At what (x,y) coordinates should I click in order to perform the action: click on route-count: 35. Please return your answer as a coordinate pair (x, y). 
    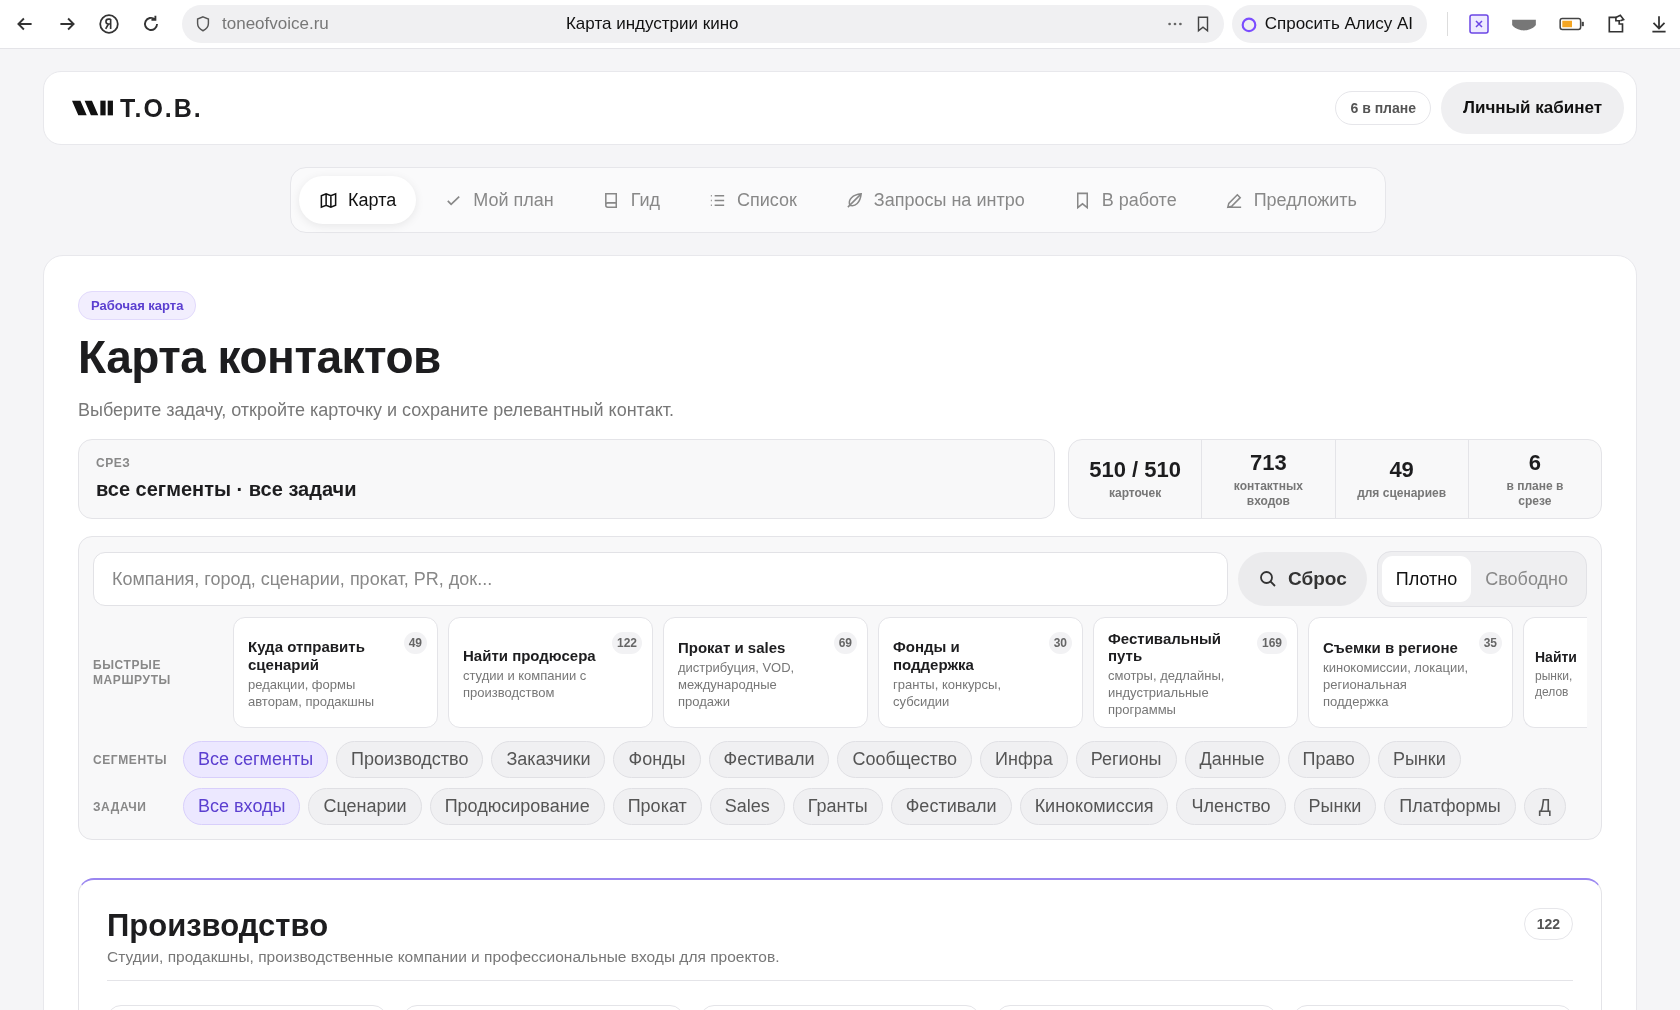
    Looking at the image, I should click on (1490, 643).